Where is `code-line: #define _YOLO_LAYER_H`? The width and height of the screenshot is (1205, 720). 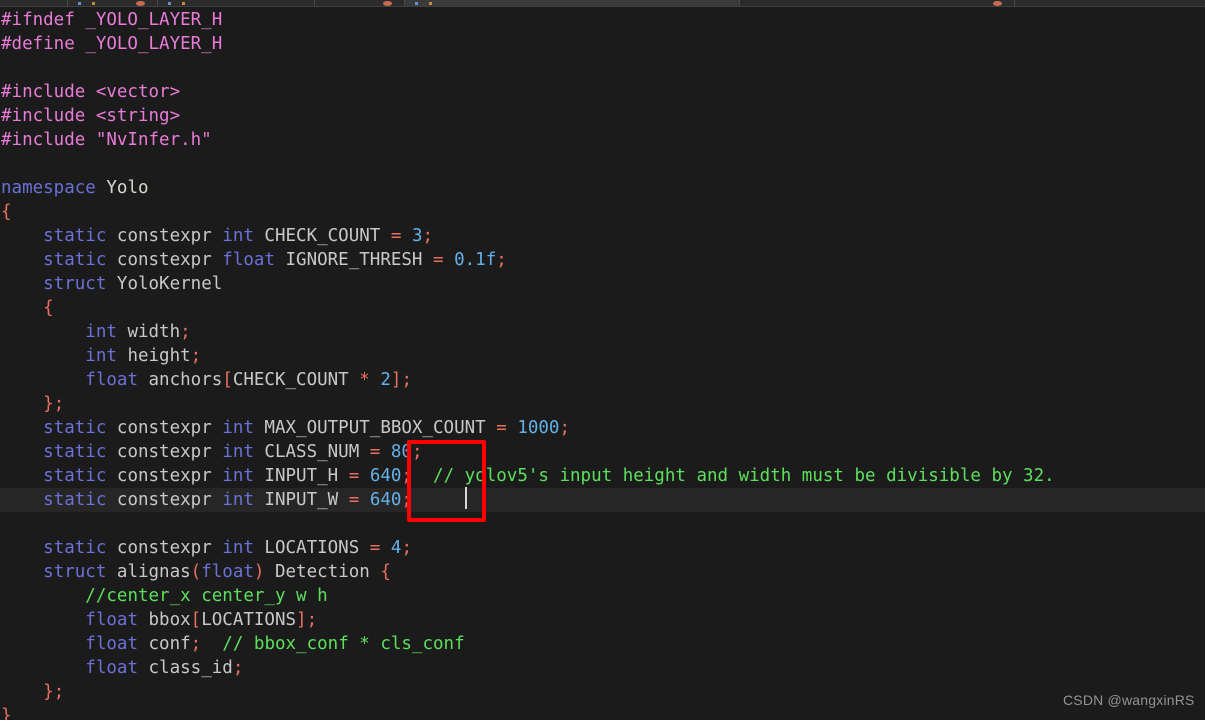 code-line: #define _YOLO_LAYER_H is located at coordinates (602, 44).